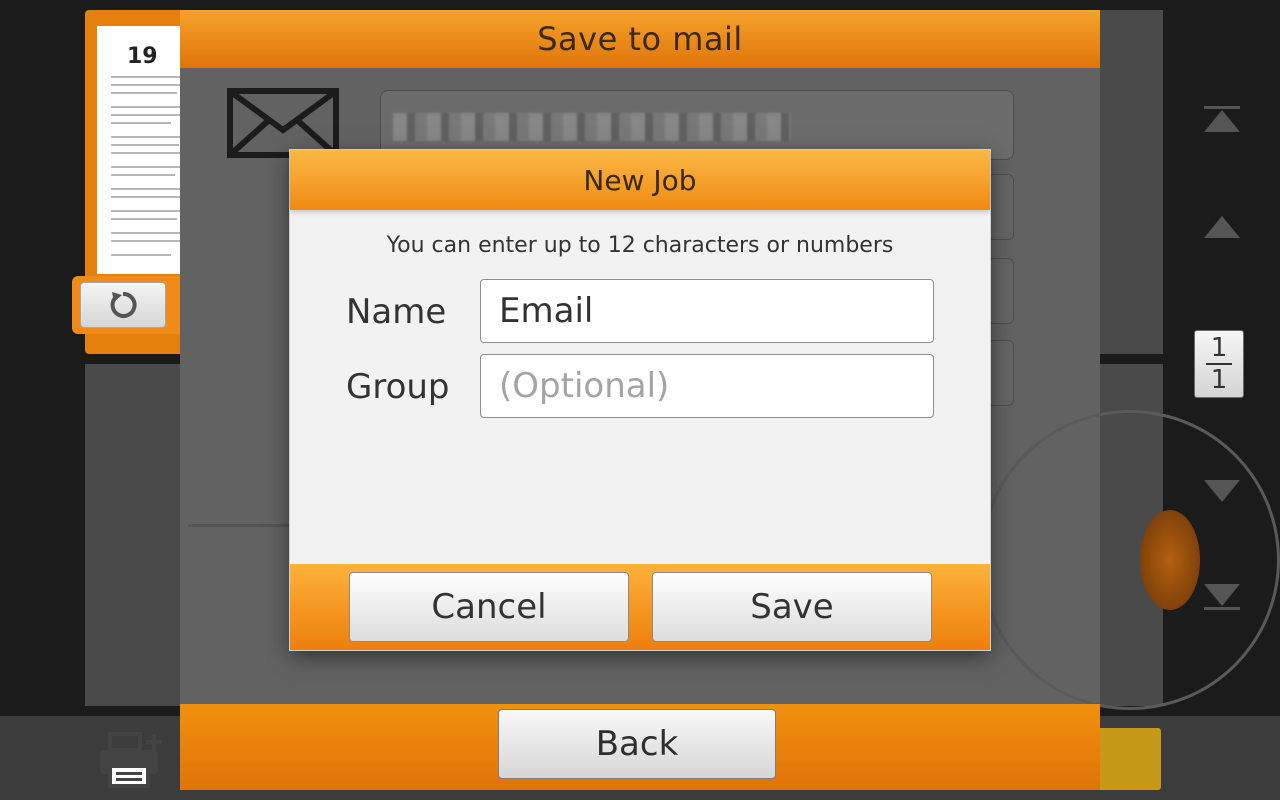 This screenshot has width=1280, height=800. What do you see at coordinates (1128, 759) in the screenshot?
I see `start-button` at bounding box center [1128, 759].